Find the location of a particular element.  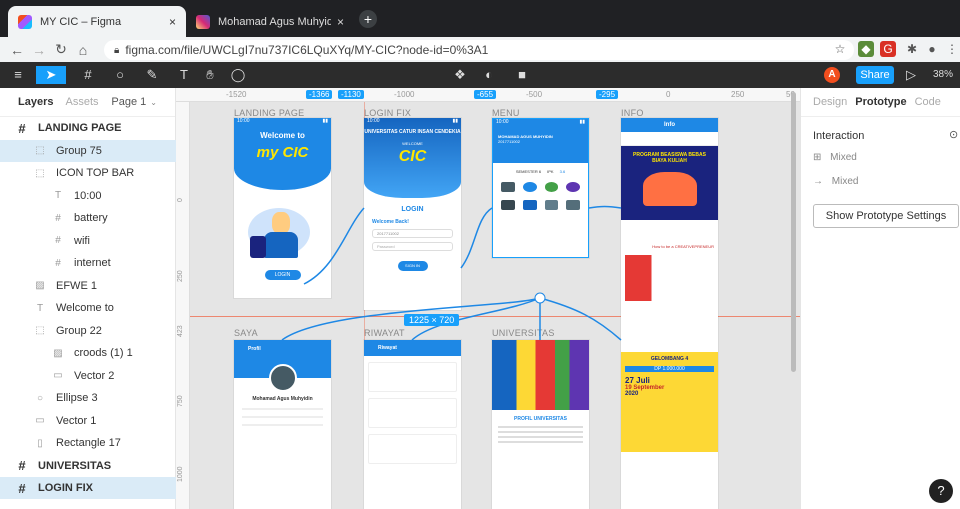

login-button: LOGIN is located at coordinates (282, 275).